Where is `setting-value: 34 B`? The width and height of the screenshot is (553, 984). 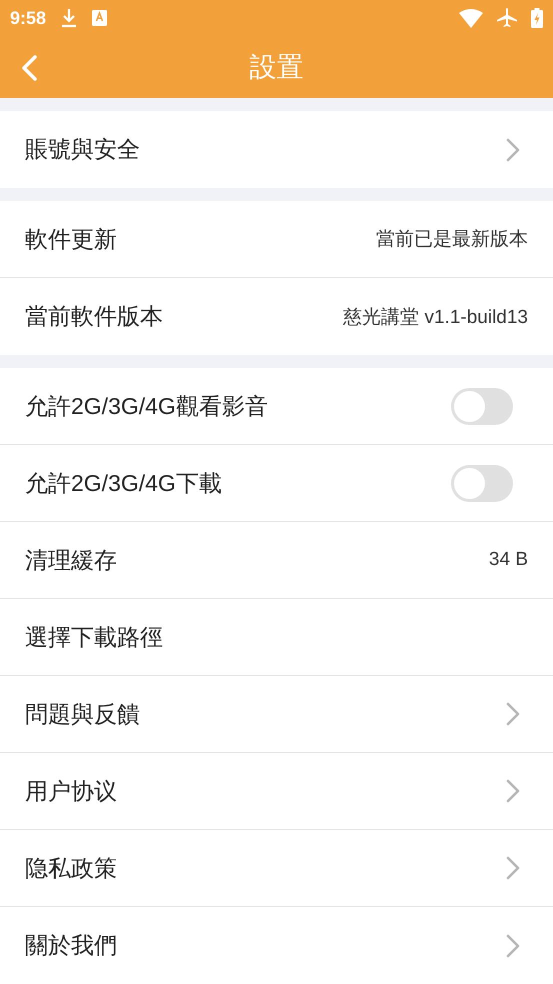
setting-value: 34 B is located at coordinates (508, 560).